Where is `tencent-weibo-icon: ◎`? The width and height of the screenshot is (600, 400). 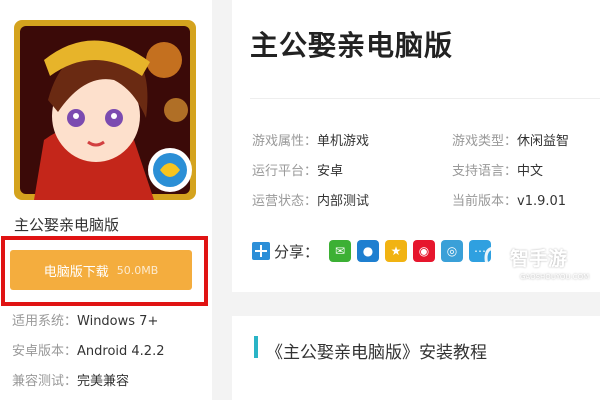 tencent-weibo-icon: ◎ is located at coordinates (452, 251).